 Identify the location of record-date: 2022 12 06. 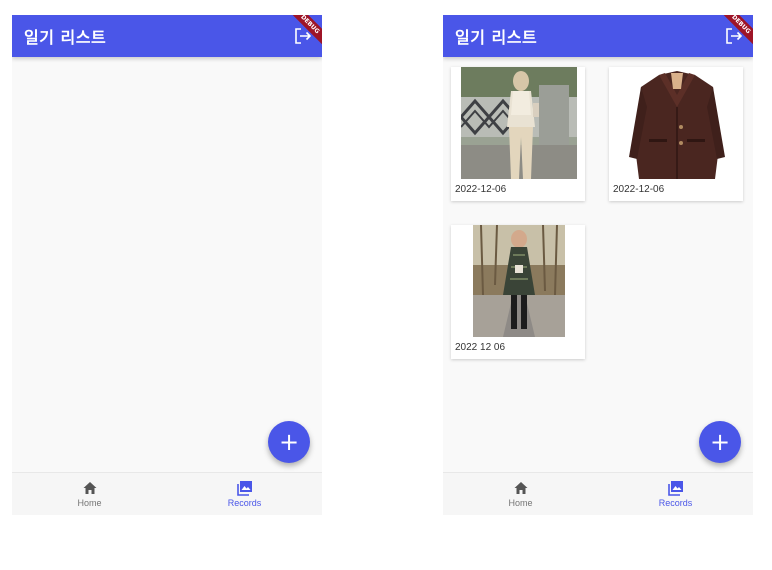
(480, 347).